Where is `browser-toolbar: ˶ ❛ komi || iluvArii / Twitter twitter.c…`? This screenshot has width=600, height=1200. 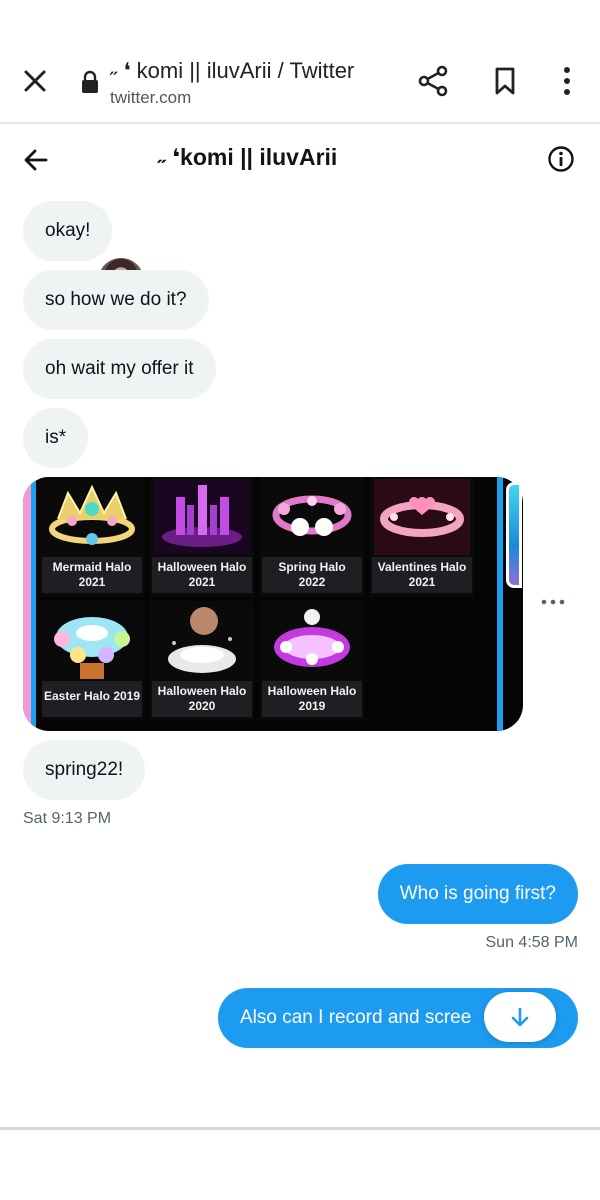
browser-toolbar: ˶ ❛ komi || iluvArii / Twitter twitter.c… is located at coordinates (300, 62).